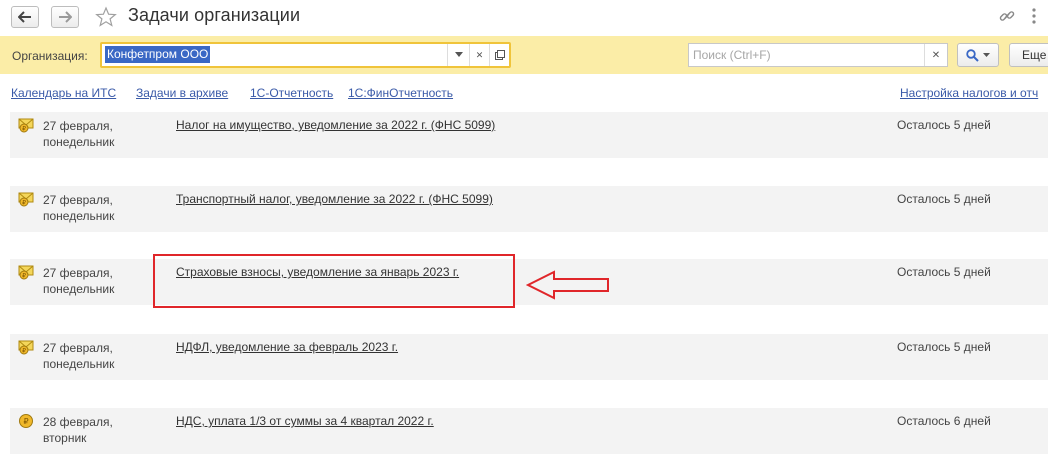  What do you see at coordinates (287, 347) in the screenshot?
I see `task-link: НДФЛ, уведомление за февраль 2023 г.` at bounding box center [287, 347].